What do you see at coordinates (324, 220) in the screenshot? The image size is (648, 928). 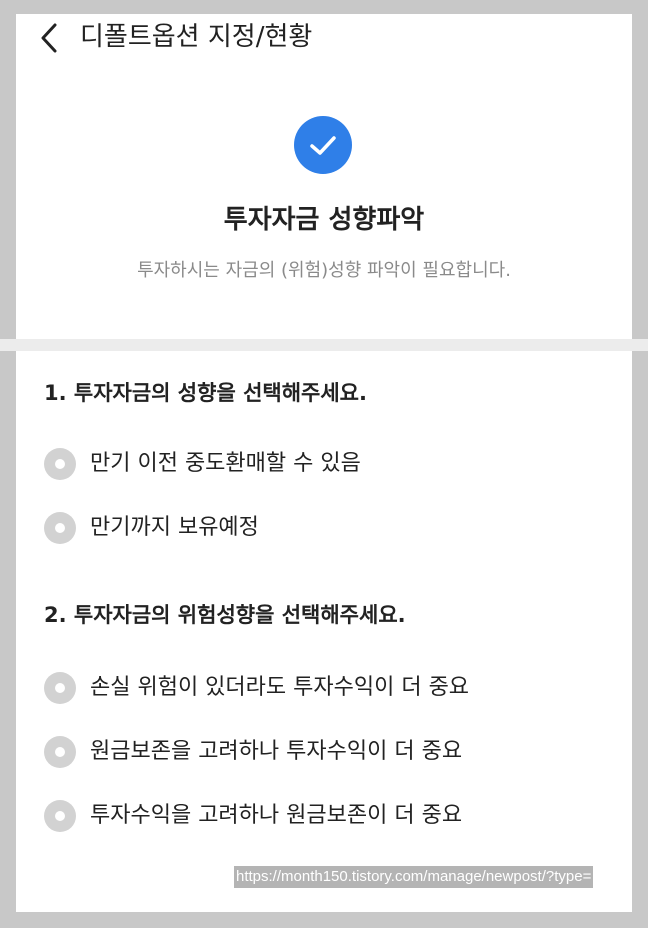 I see `section-heading: 투자자금 성향파악` at bounding box center [324, 220].